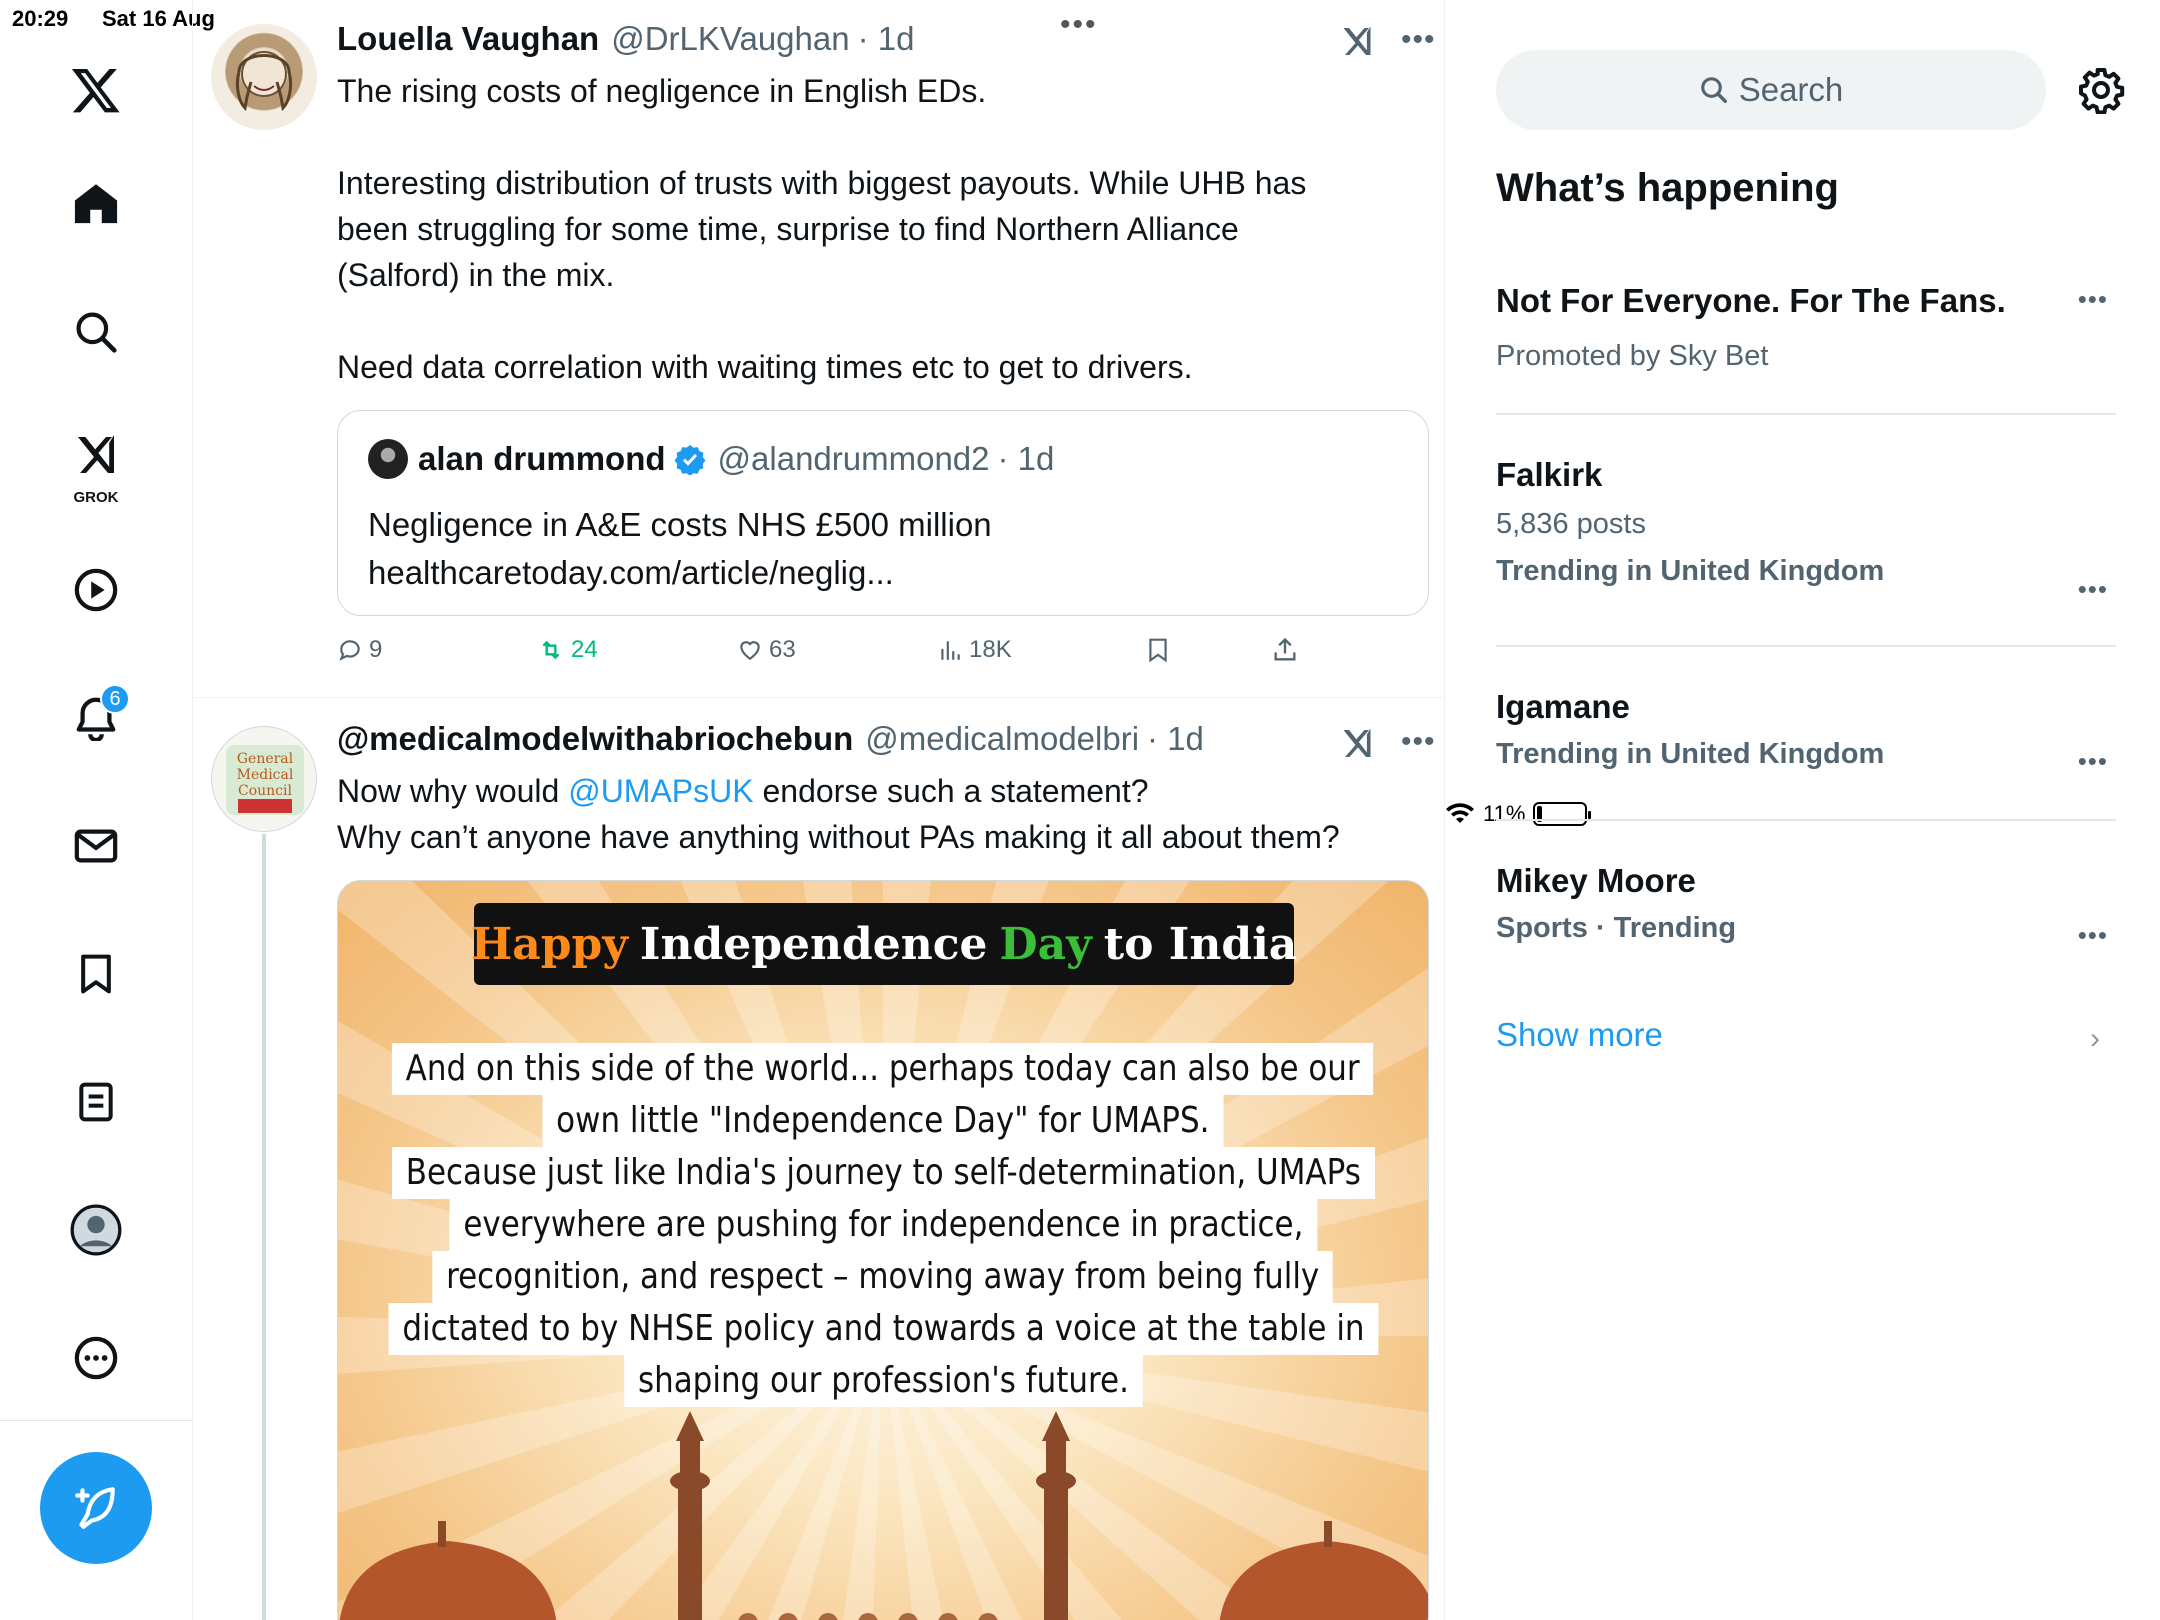  Describe the element at coordinates (1667, 188) in the screenshot. I see `whats-happening-title: What’s happening` at that location.